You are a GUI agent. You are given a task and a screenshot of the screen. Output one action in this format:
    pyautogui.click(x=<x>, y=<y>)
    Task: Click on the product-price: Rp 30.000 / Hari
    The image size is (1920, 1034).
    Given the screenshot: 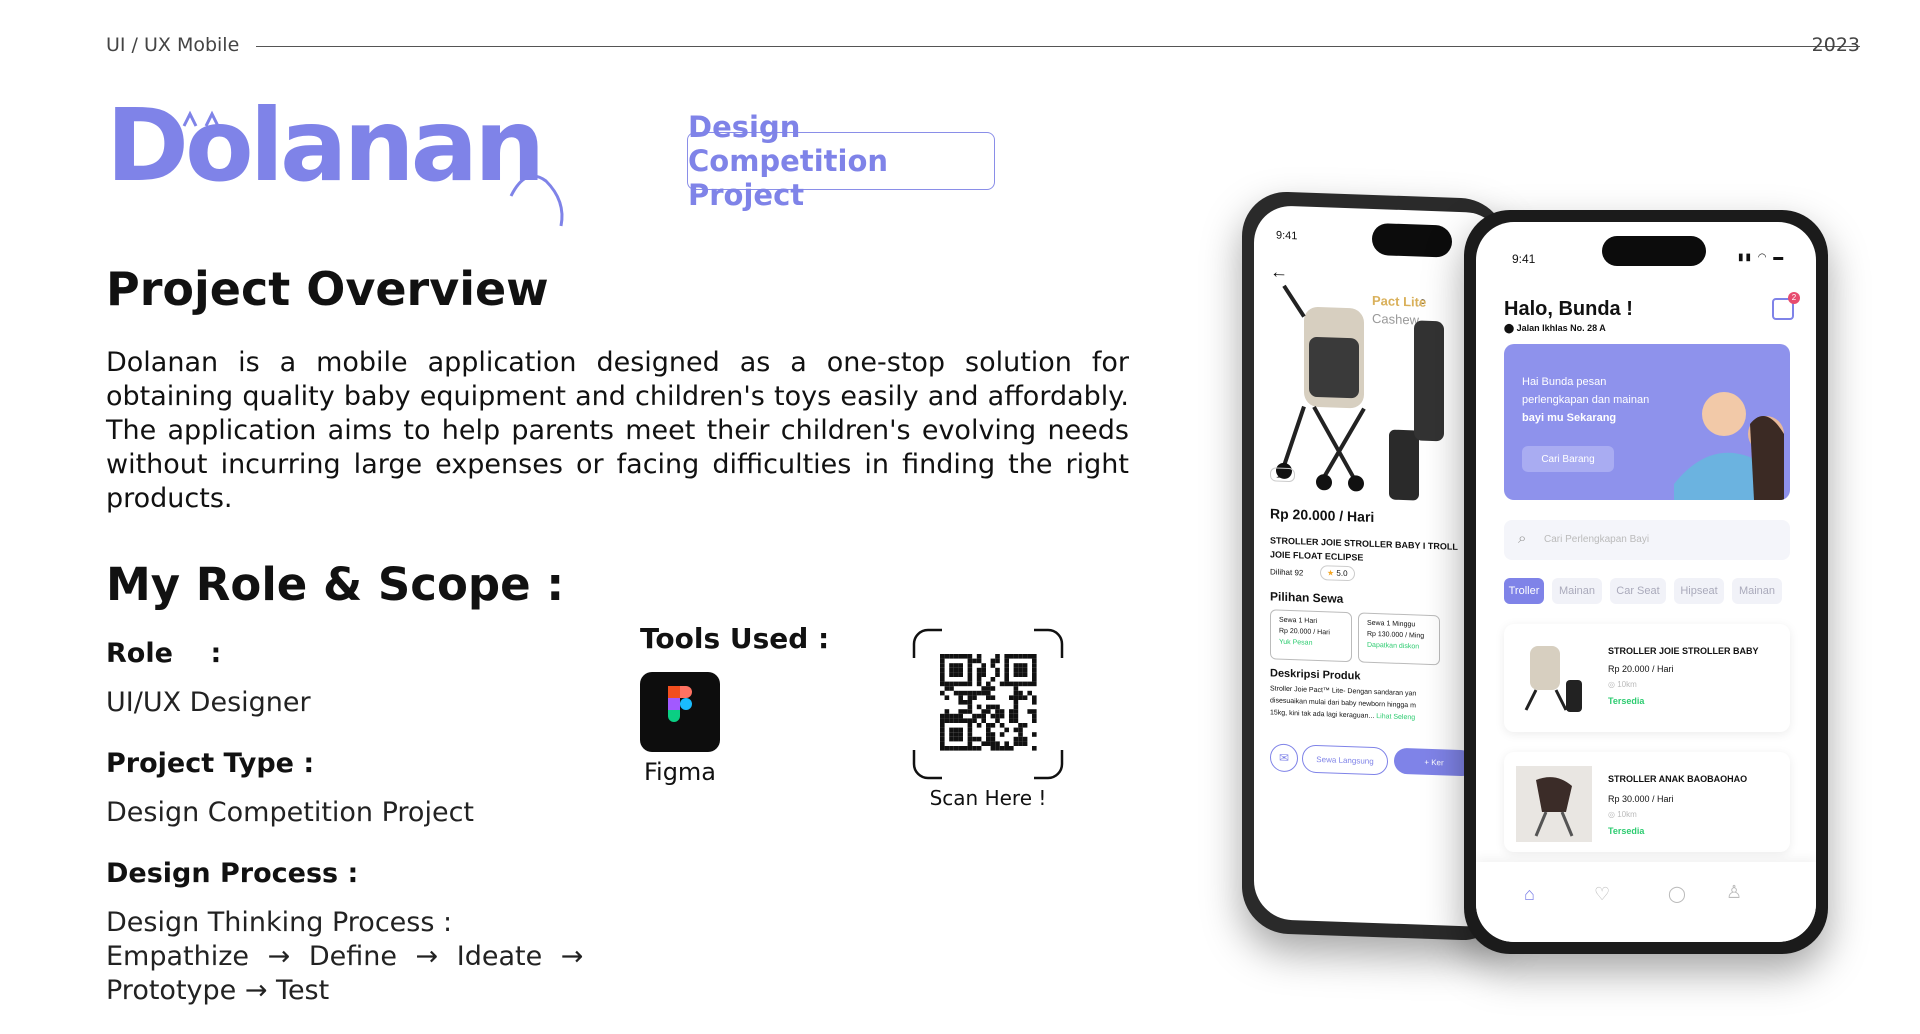 What is the action you would take?
    pyautogui.click(x=1641, y=799)
    